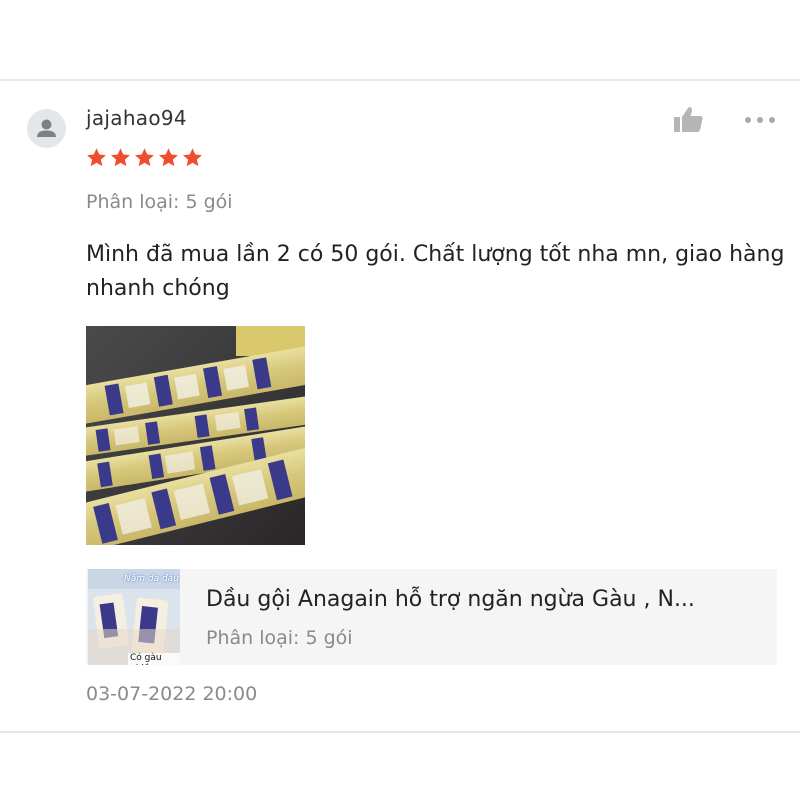 This screenshot has width=800, height=800. What do you see at coordinates (136, 118) in the screenshot?
I see `username: jajahao94` at bounding box center [136, 118].